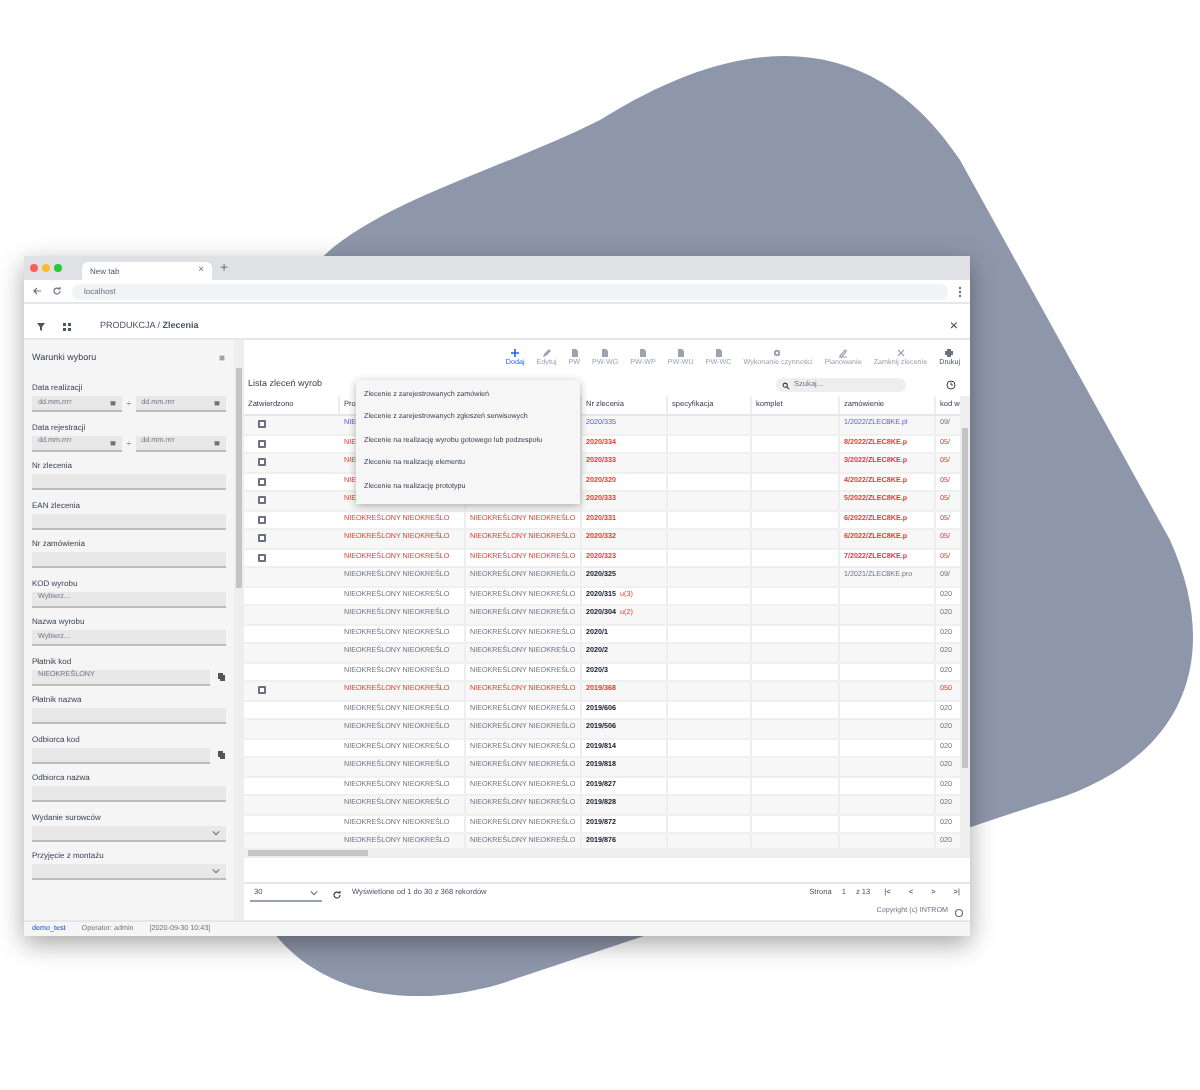  Describe the element at coordinates (546, 352) in the screenshot. I see `pencil-icon` at that location.